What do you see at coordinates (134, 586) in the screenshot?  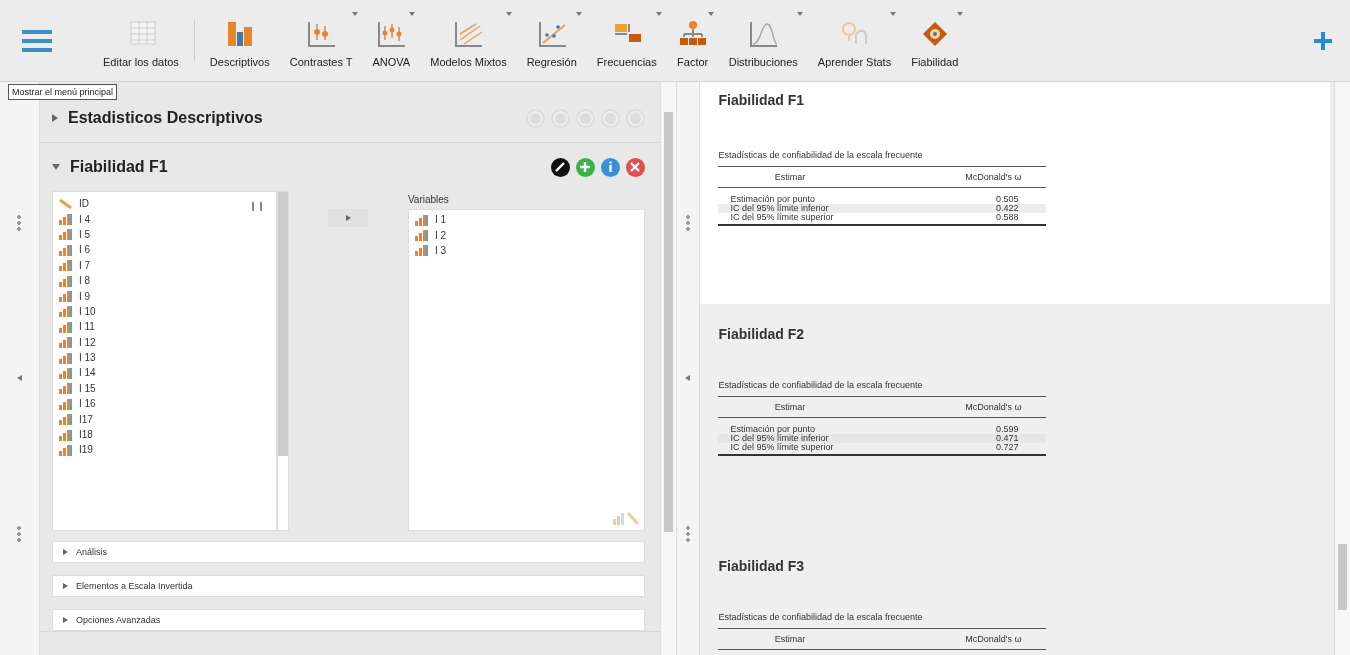 I see `section-title: Elementos a Escala Invertida` at bounding box center [134, 586].